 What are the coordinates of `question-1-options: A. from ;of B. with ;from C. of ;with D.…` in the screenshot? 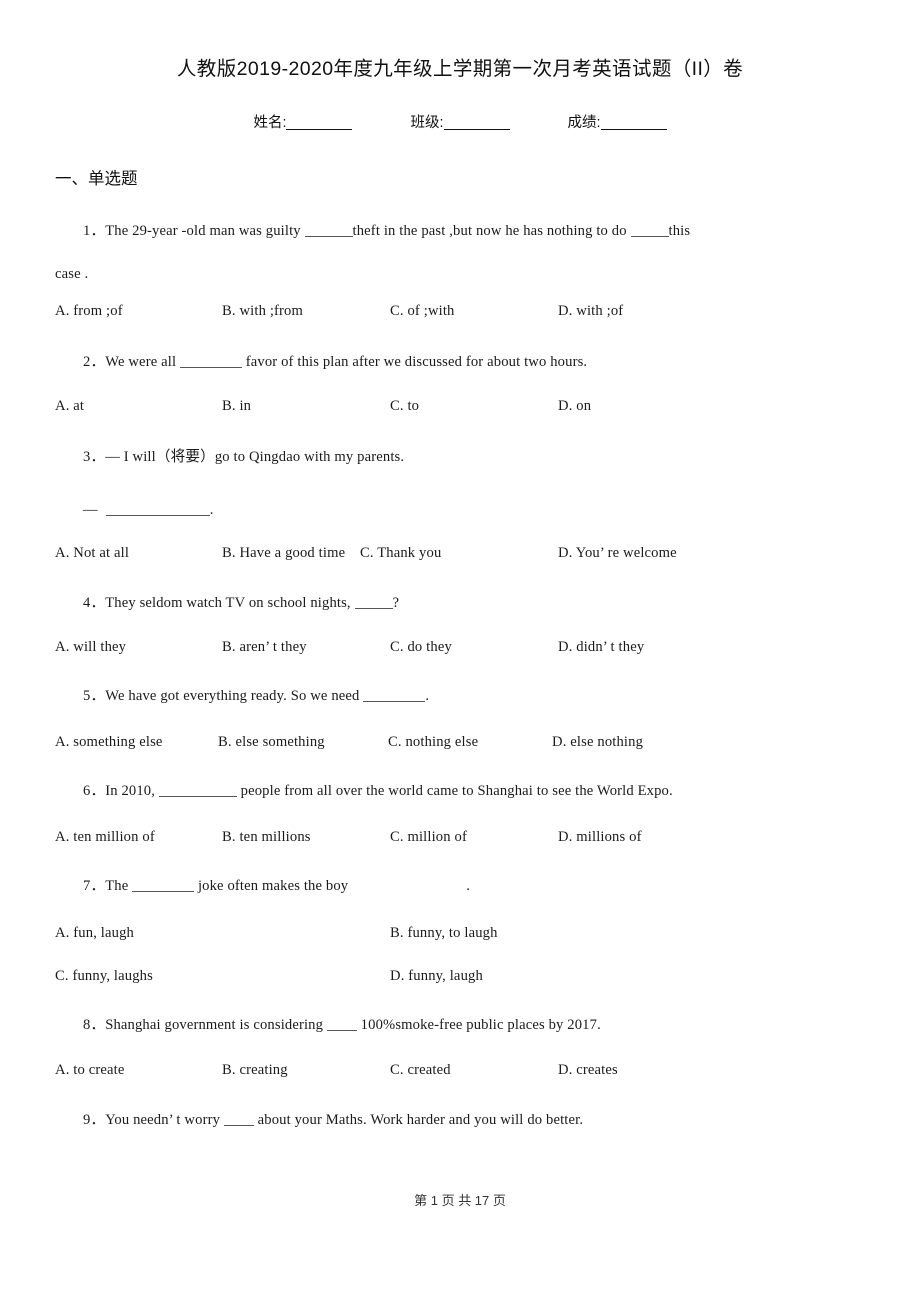 It's located at (460, 315).